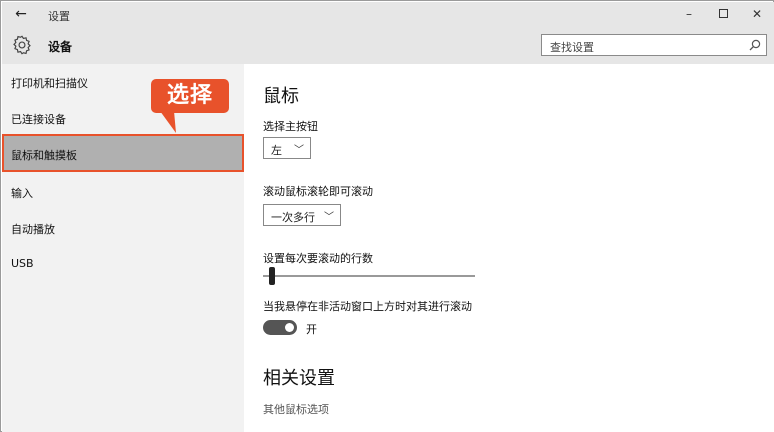  What do you see at coordinates (21, 14) in the screenshot?
I see `back-arrow-icon: ←` at bounding box center [21, 14].